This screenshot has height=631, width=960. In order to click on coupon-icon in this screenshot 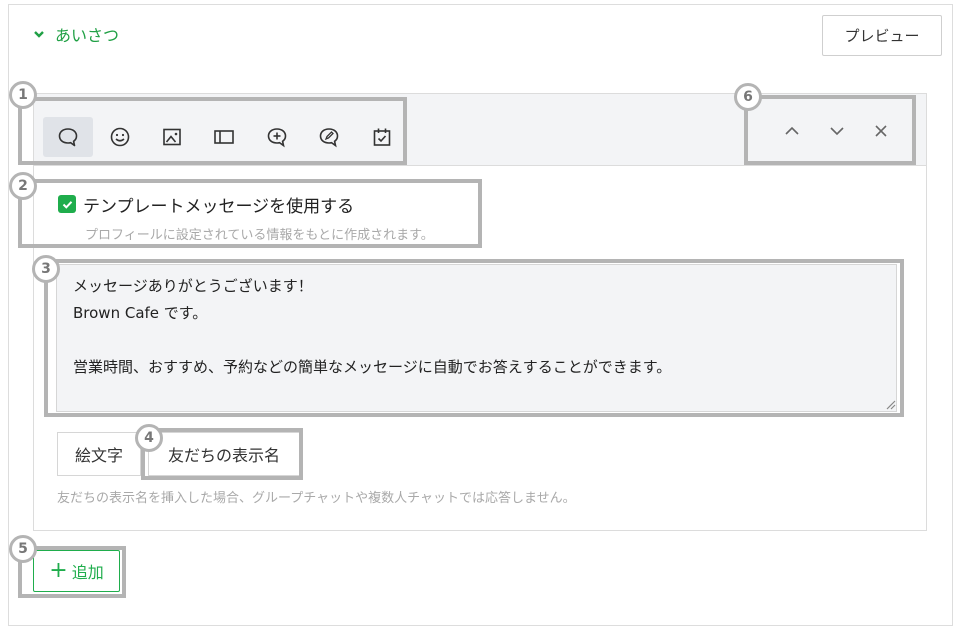, I will do `click(277, 138)`.